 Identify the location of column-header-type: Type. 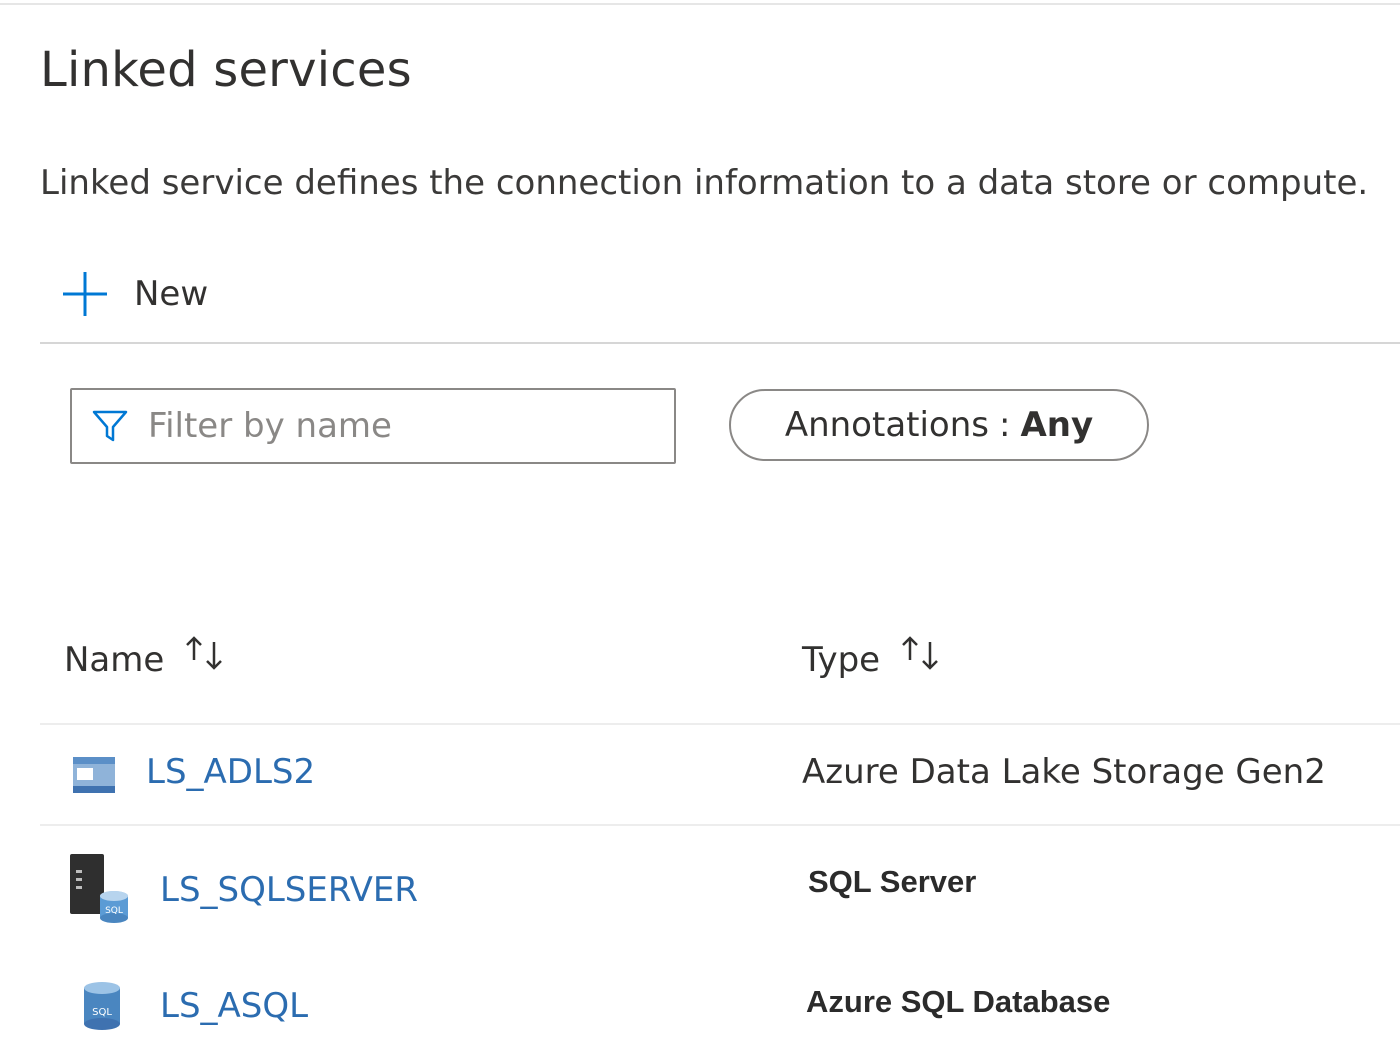
(873, 660).